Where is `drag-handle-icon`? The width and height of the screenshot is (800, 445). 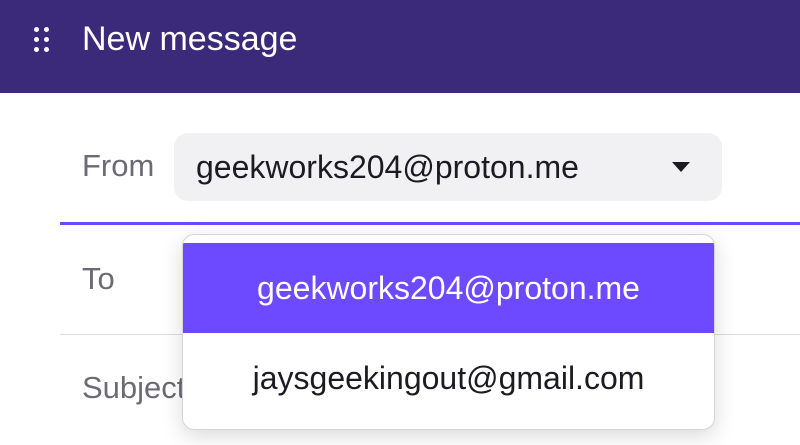
drag-handle-icon is located at coordinates (42, 40).